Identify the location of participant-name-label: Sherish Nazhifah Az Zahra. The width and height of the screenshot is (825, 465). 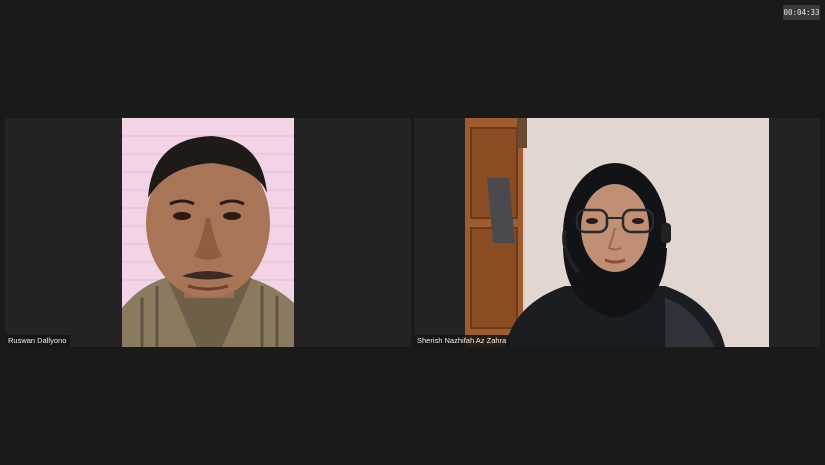
(462, 341).